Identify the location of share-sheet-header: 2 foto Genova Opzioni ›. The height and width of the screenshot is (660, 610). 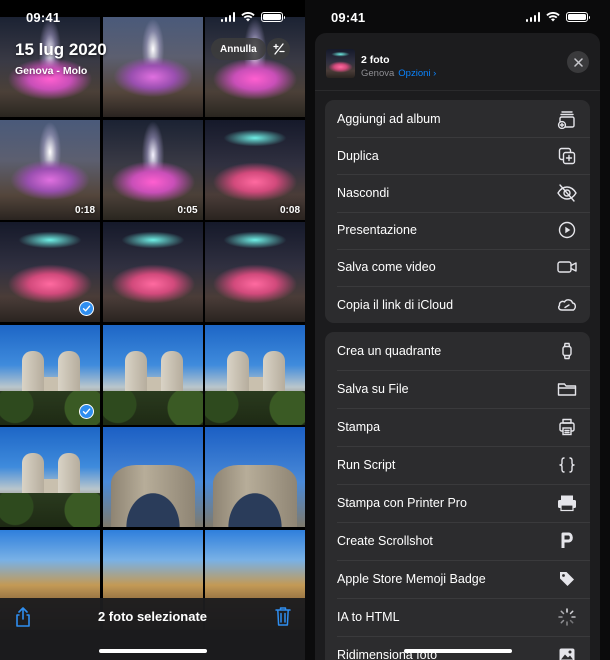
(457, 62).